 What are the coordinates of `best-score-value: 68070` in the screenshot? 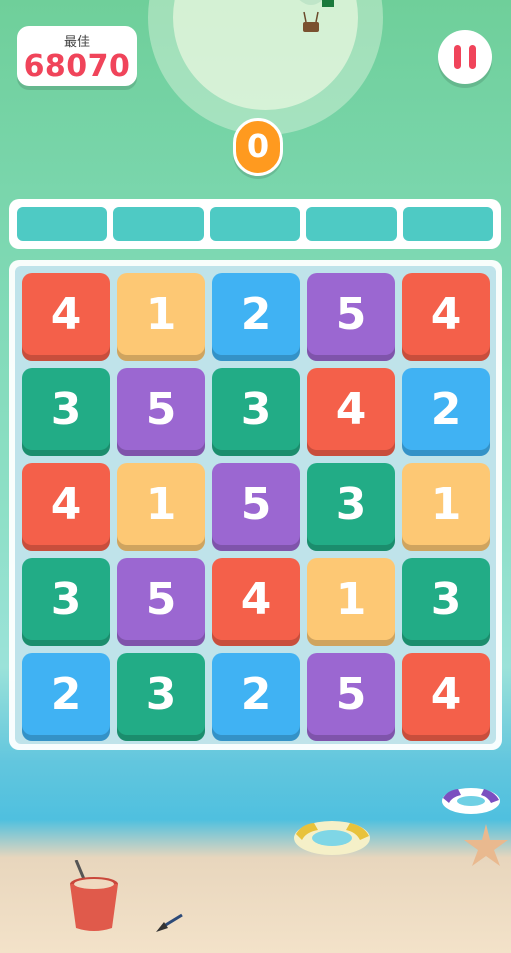 It's located at (77, 66).